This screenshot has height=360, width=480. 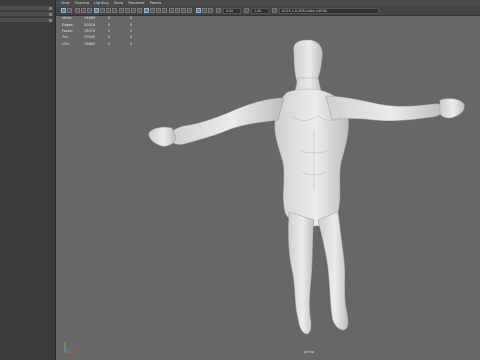 I want to click on camera-lock-icon, so click(x=210, y=10).